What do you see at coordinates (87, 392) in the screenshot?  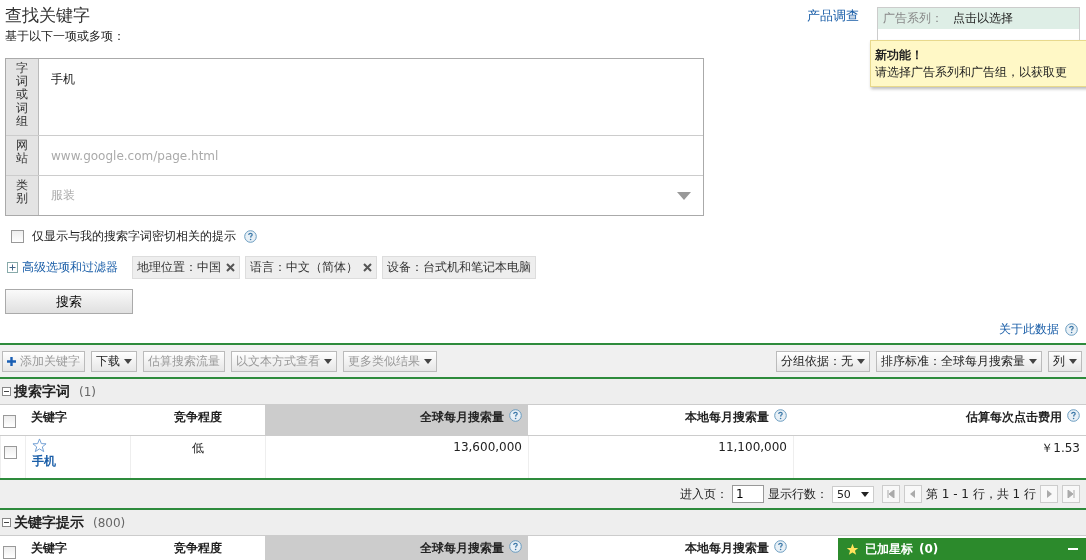 I see `count: (1)` at bounding box center [87, 392].